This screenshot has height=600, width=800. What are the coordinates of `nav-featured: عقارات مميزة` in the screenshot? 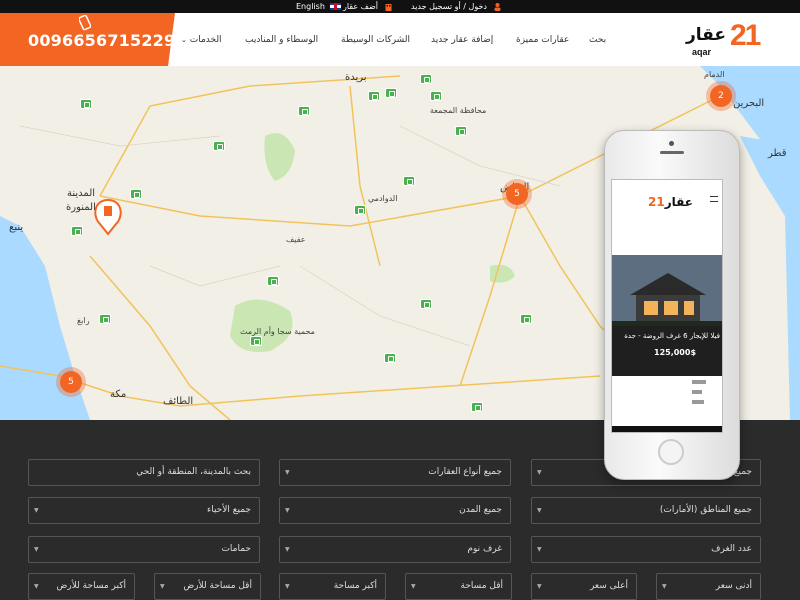 It's located at (542, 40).